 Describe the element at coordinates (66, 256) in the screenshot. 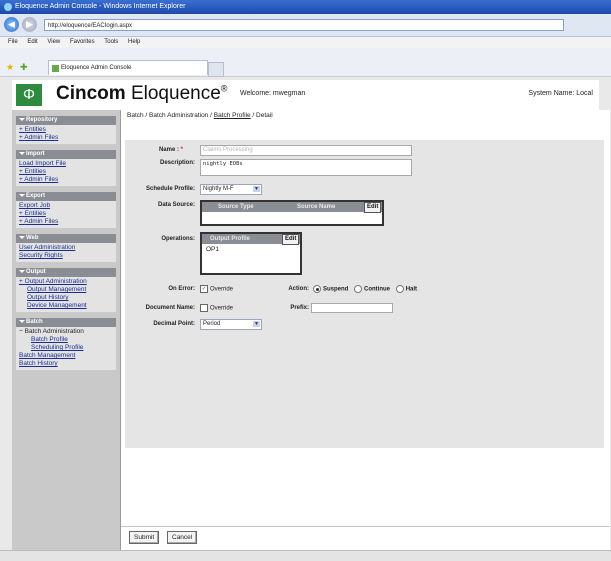

I see `sidebar-item-security-rights: Security Rights` at that location.